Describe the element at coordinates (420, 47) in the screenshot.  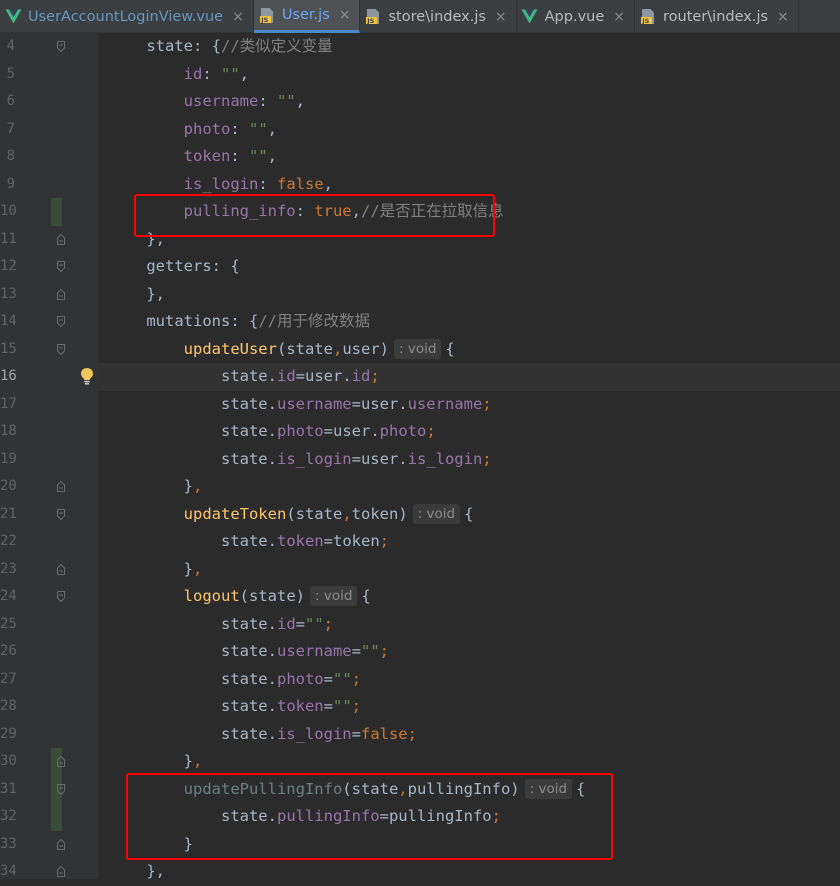
I see `code-line: 4 state: {//类似定义变量` at that location.